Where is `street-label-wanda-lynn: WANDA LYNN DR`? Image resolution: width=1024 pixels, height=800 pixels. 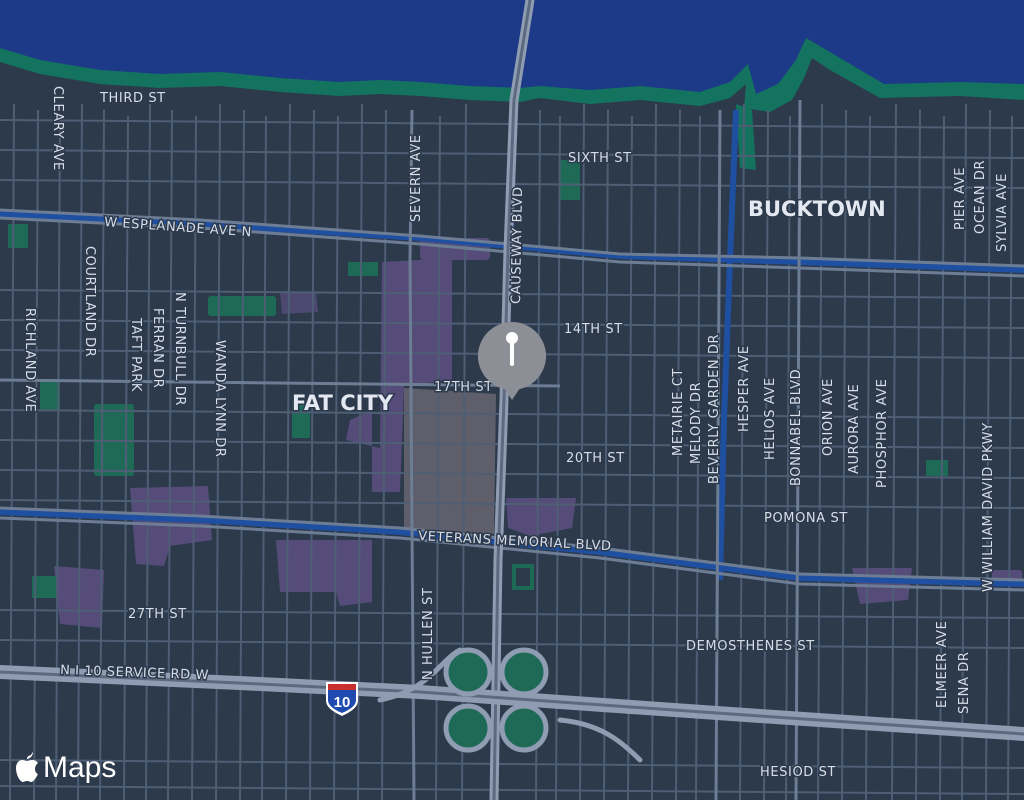
street-label-wanda-lynn: WANDA LYNN DR is located at coordinates (219, 398).